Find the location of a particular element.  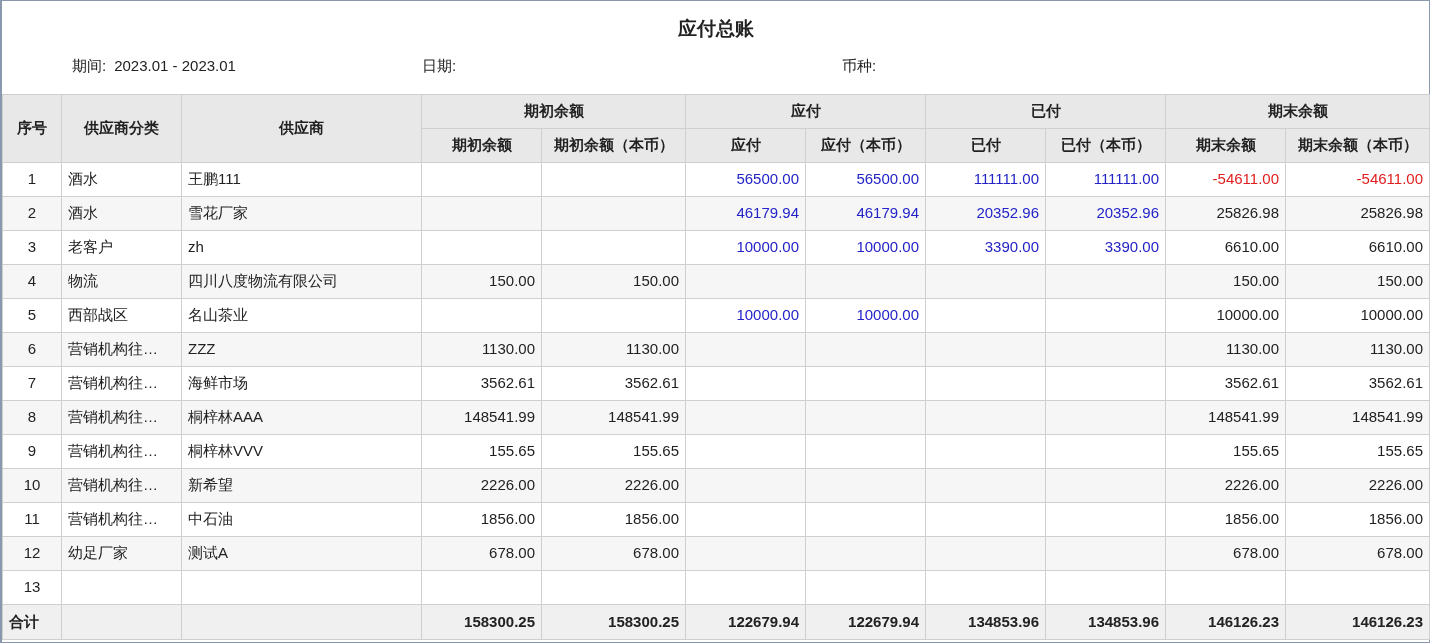

column-header: 已付 is located at coordinates (985, 145).